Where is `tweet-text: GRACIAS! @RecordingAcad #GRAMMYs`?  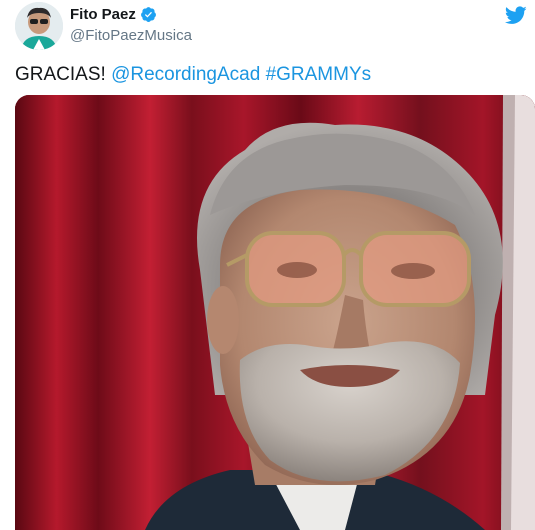
tweet-text: GRACIAS! @RecordingAcad #GRAMMYs is located at coordinates (193, 75).